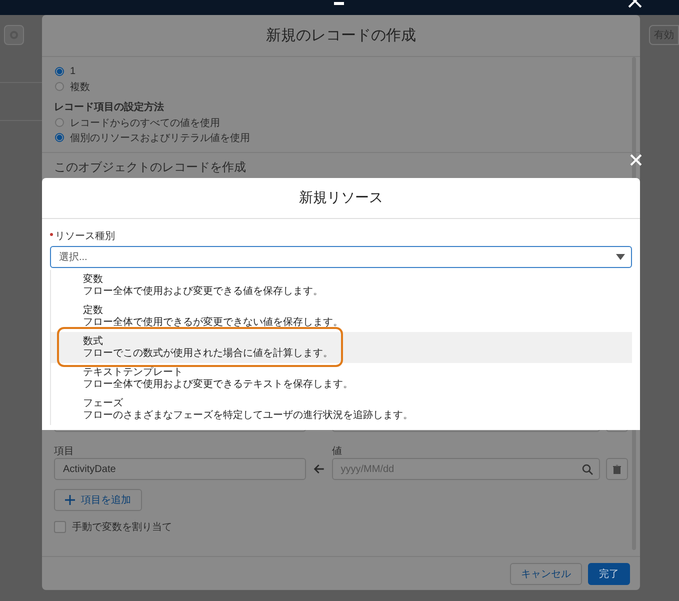  What do you see at coordinates (337, 451) in the screenshot?
I see `field-label: 値` at bounding box center [337, 451].